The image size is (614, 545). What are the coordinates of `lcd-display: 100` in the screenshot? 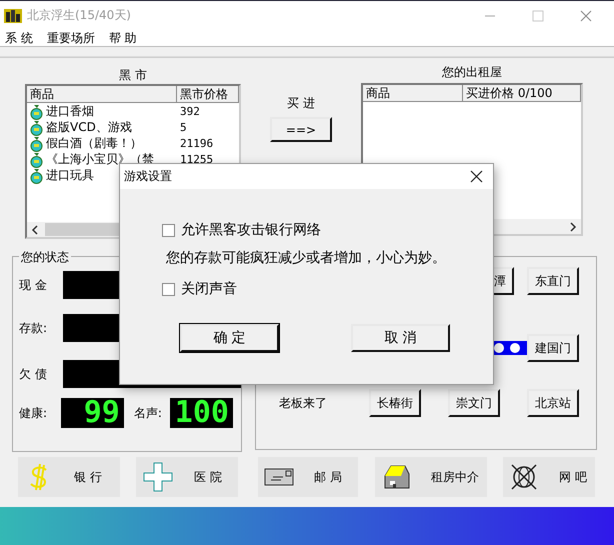 It's located at (201, 413).